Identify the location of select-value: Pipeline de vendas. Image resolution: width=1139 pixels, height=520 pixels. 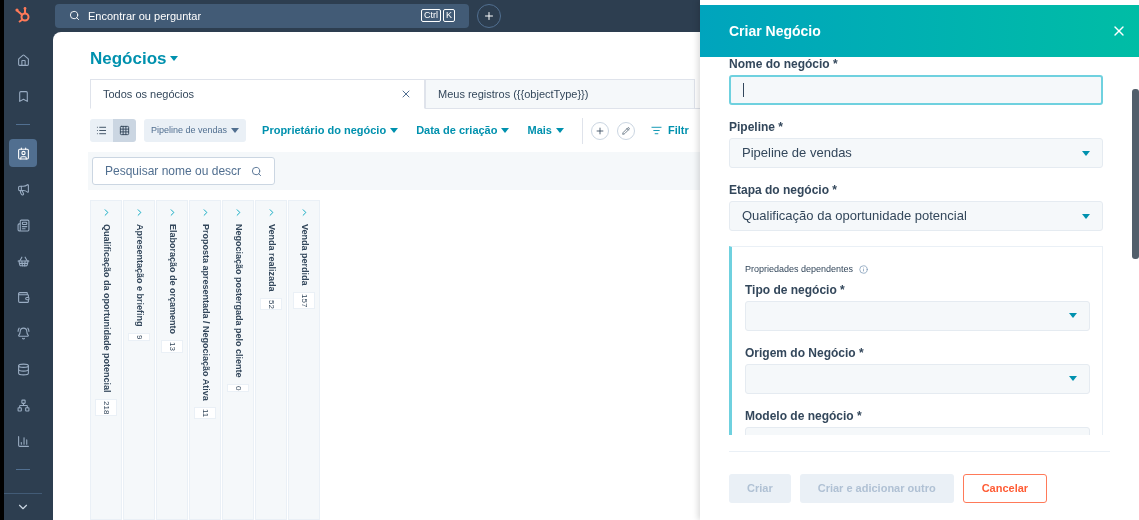
(797, 153).